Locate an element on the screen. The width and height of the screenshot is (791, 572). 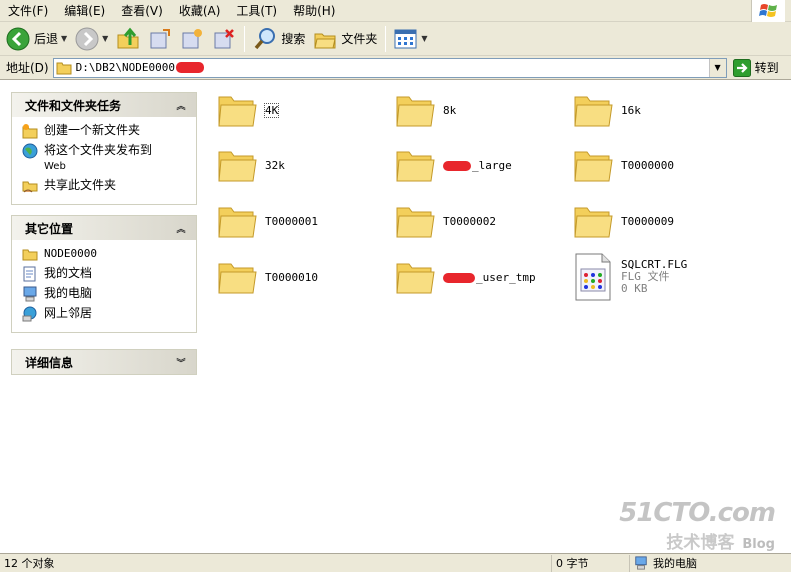
folder-item: 4K is located at coordinates (248, 110).